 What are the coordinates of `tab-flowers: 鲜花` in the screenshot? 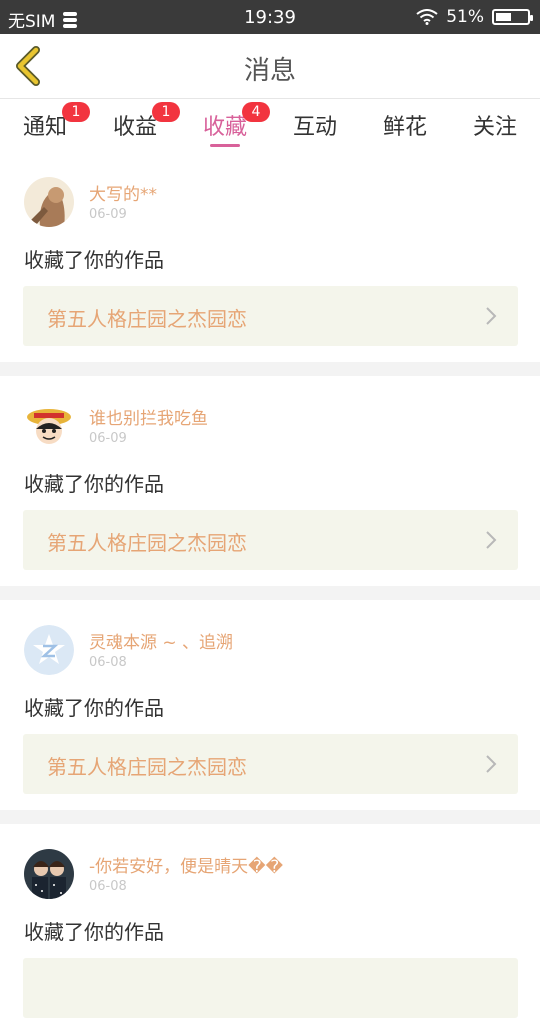 It's located at (405, 125).